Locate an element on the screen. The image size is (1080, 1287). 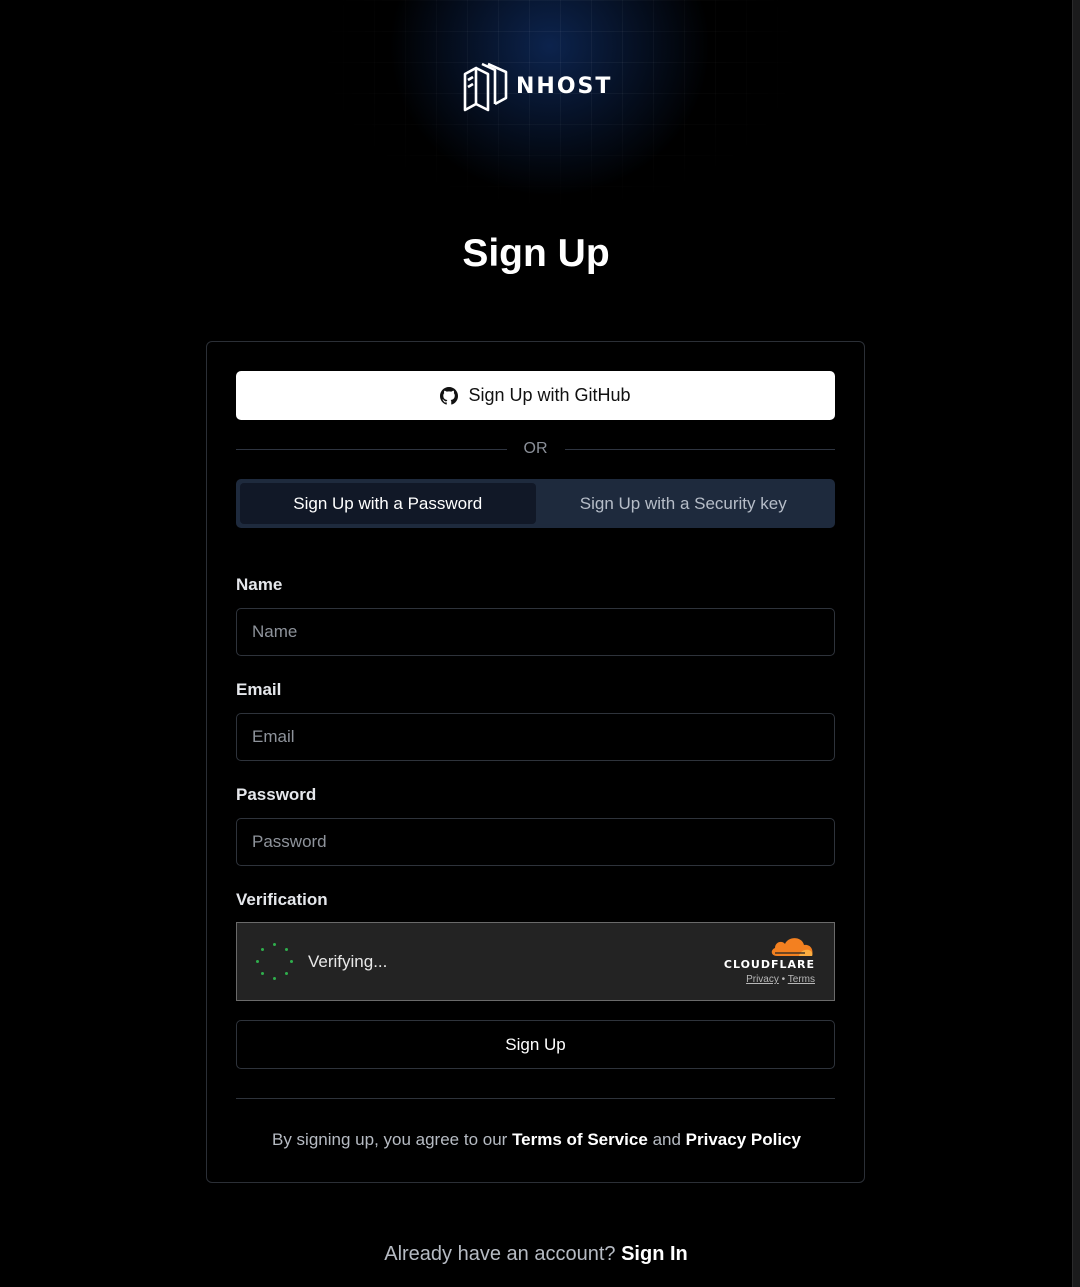
password-input is located at coordinates (535, 842).